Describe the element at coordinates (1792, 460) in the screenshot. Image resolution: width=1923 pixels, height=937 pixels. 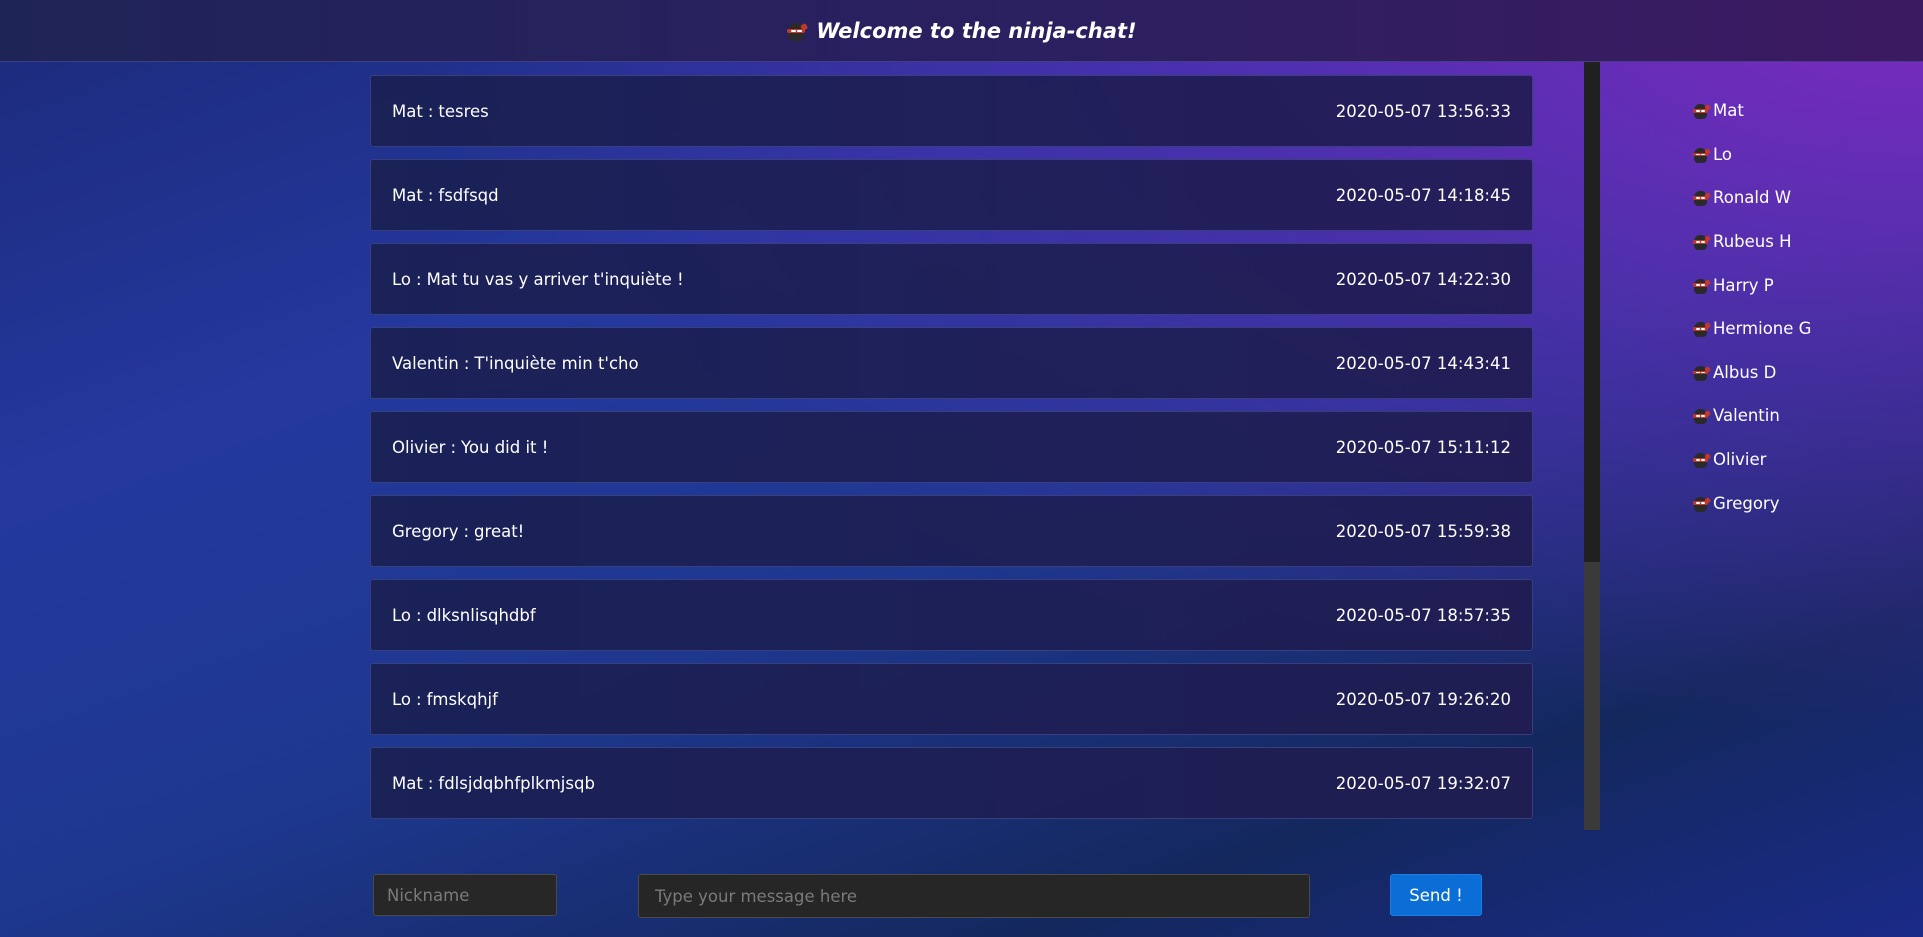
I see `user-list-item: Olivier` at that location.